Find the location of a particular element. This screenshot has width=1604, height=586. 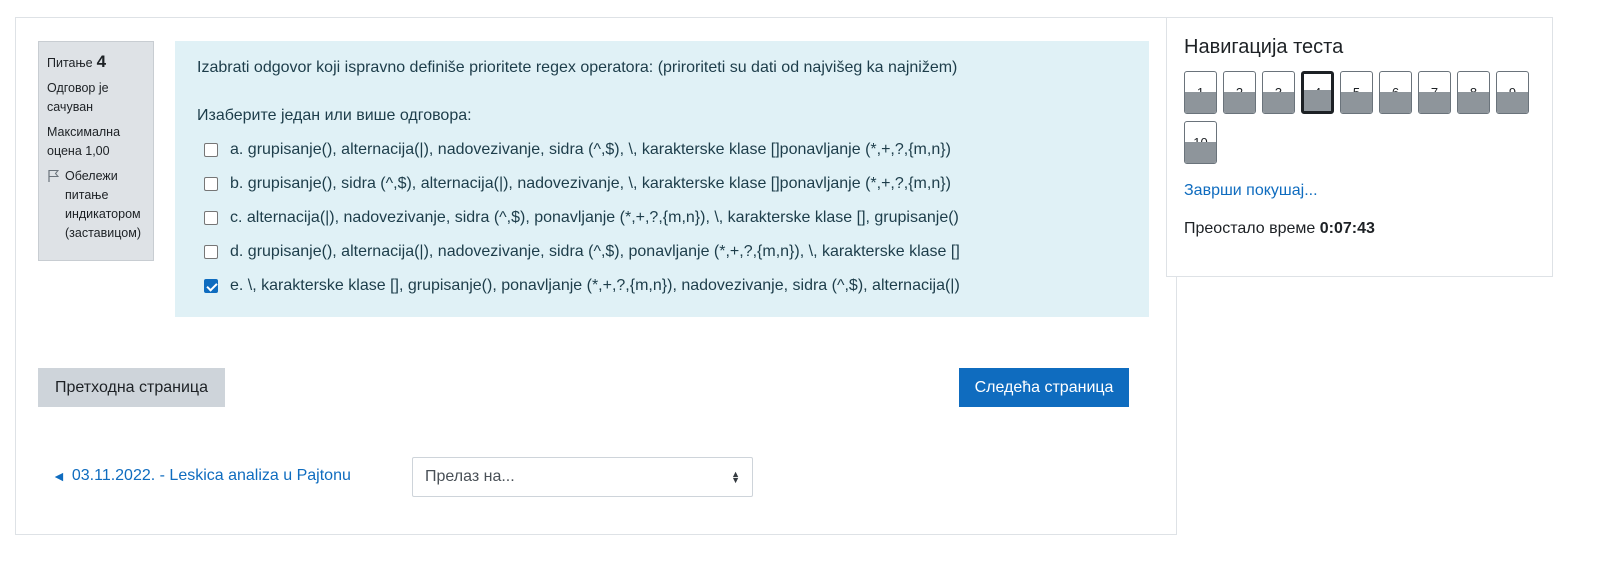

previous-page-button: Претходна страница is located at coordinates (131, 387).